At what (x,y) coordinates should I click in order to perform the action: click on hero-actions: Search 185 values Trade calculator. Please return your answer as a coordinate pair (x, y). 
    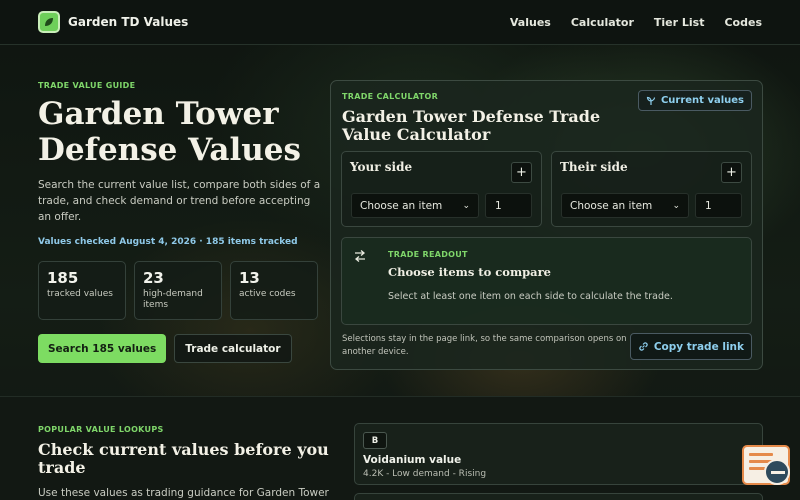
    Looking at the image, I should click on (165, 348).